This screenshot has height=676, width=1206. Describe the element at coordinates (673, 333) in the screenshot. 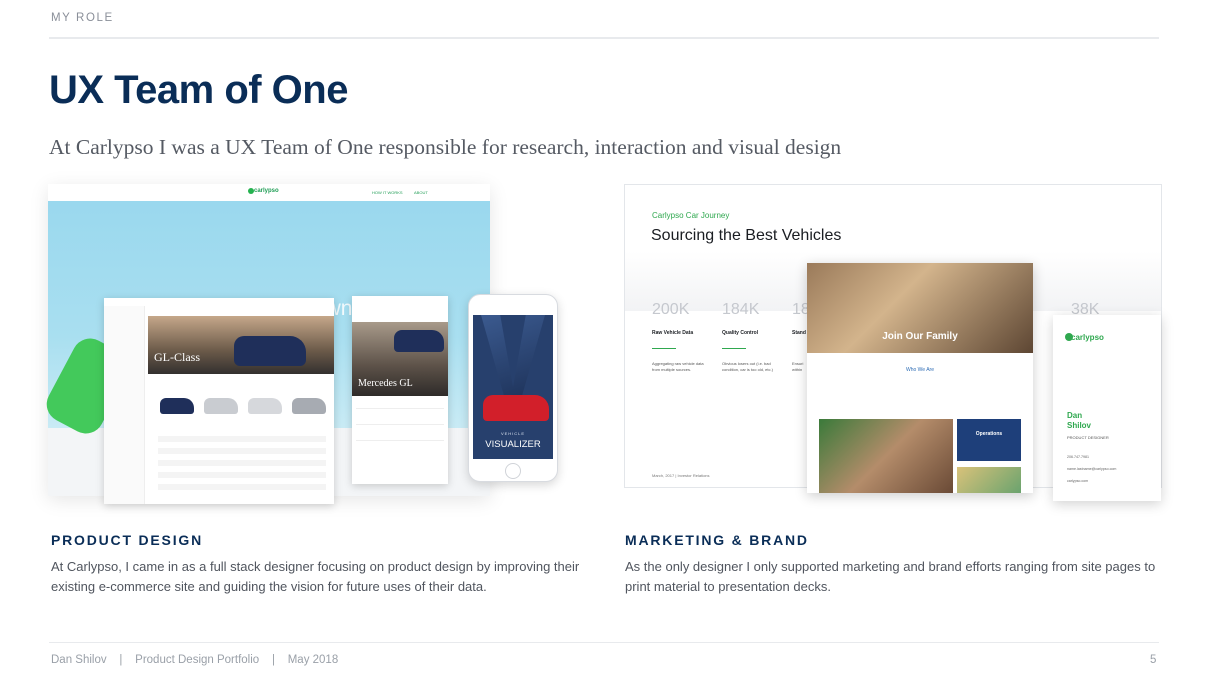

I see `deck-stat-label: Raw Vehicle Data` at that location.